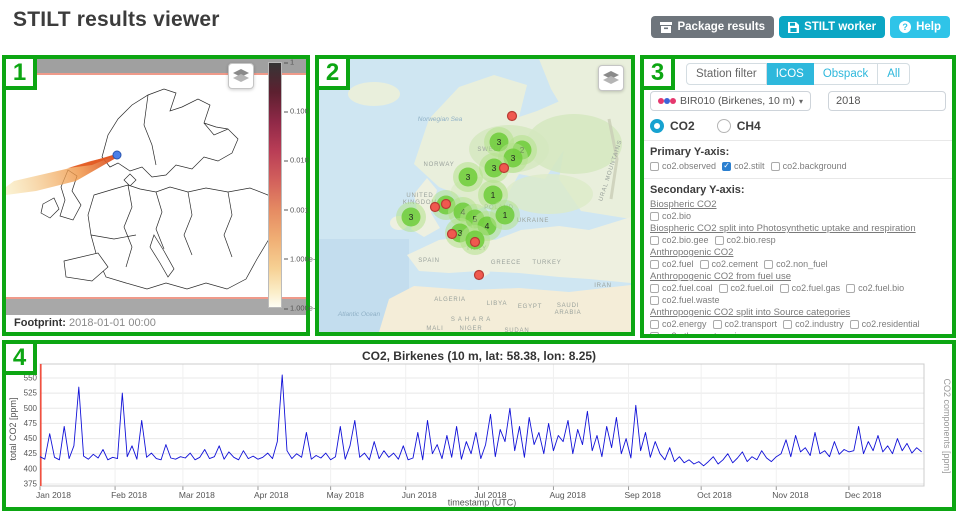  I want to click on cluster-count: 3, so click(499, 142).